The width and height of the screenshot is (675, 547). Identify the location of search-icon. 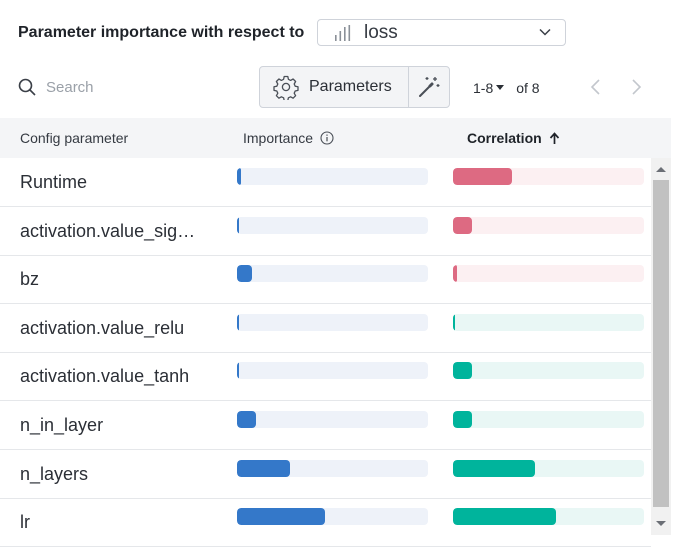
(27, 87).